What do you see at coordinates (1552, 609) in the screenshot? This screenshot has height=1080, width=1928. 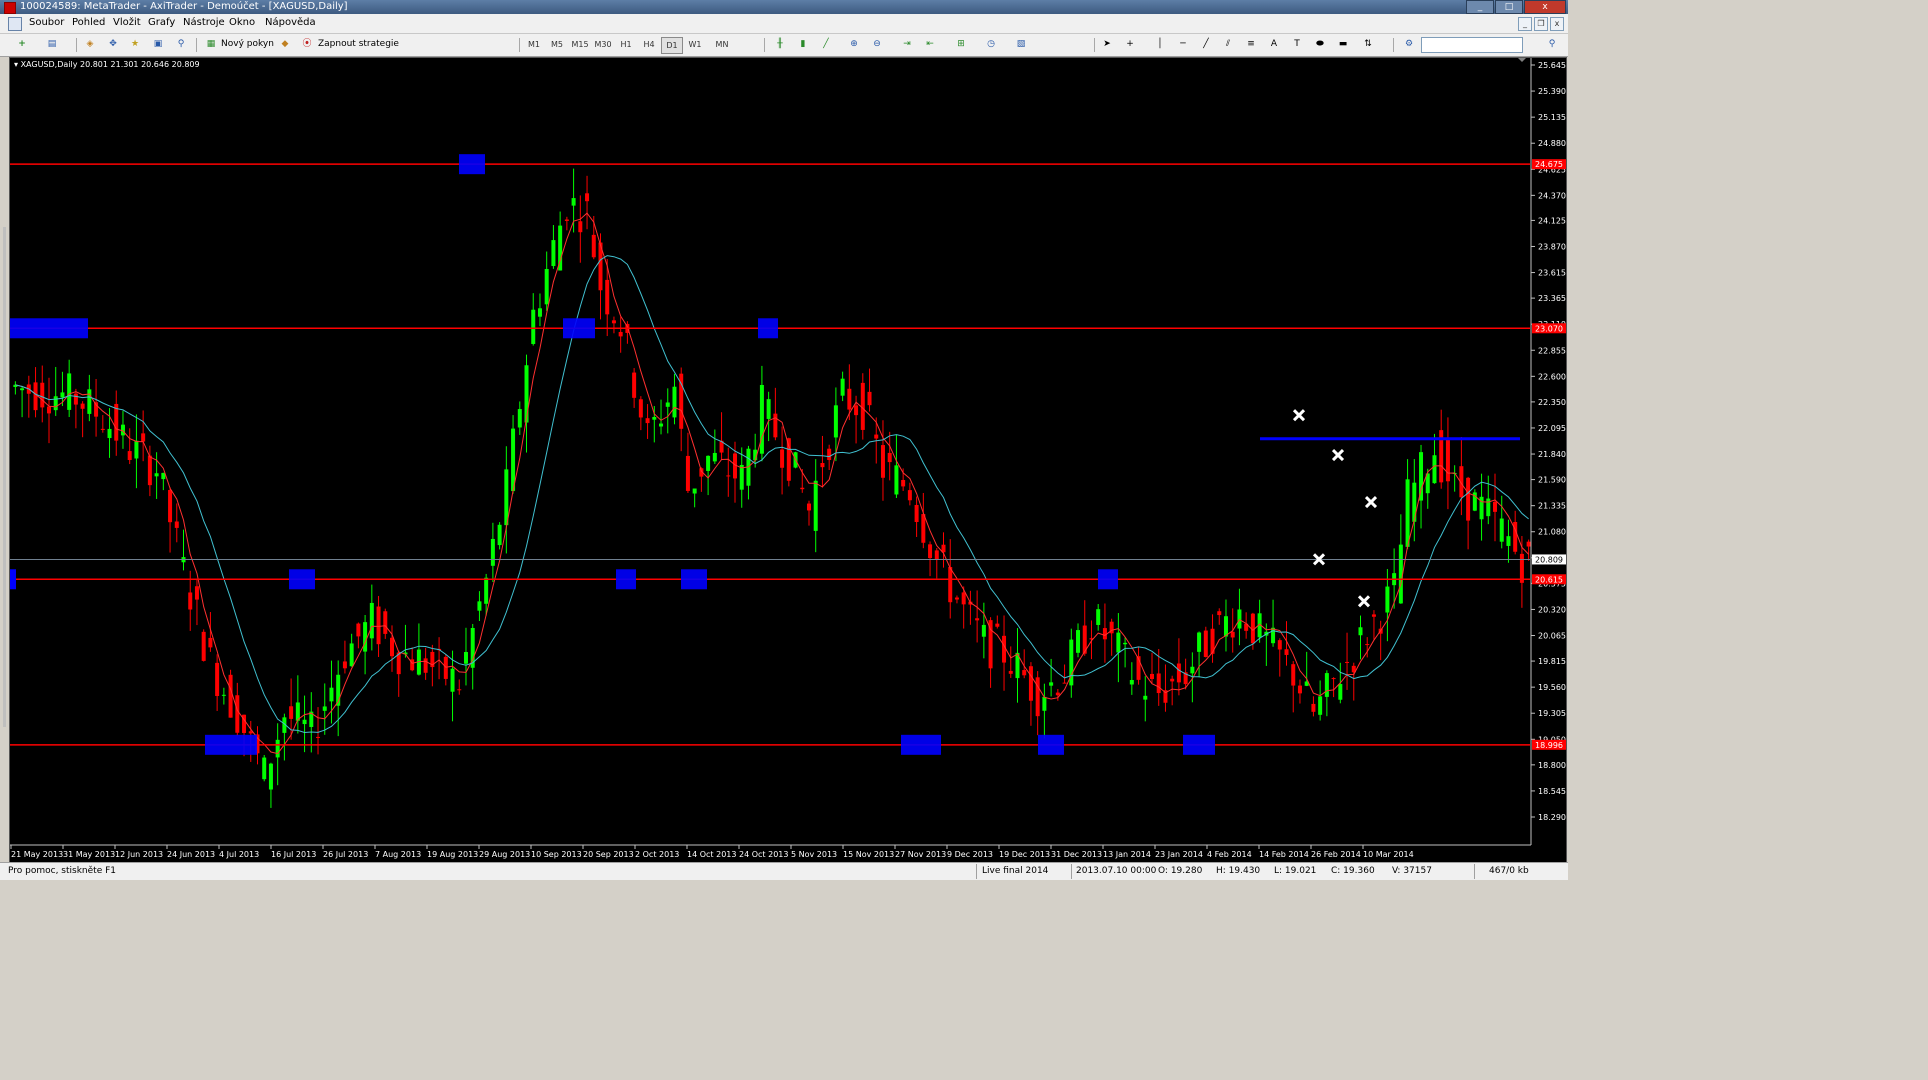 I see `price-tick-label: 20.320` at bounding box center [1552, 609].